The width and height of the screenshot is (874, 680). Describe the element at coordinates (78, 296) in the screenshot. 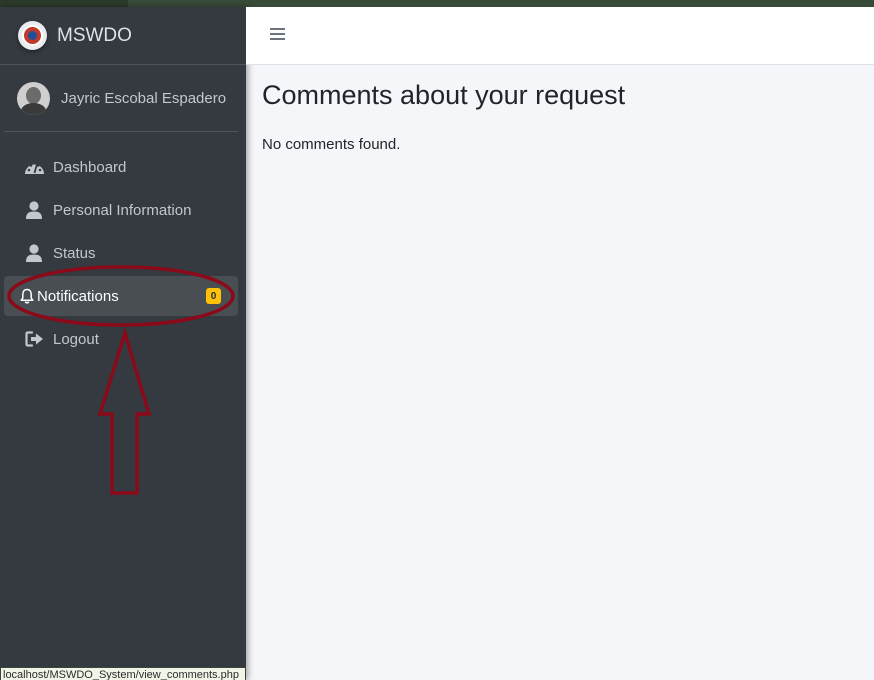

I see `sidebar-item-label: Notifications` at that location.